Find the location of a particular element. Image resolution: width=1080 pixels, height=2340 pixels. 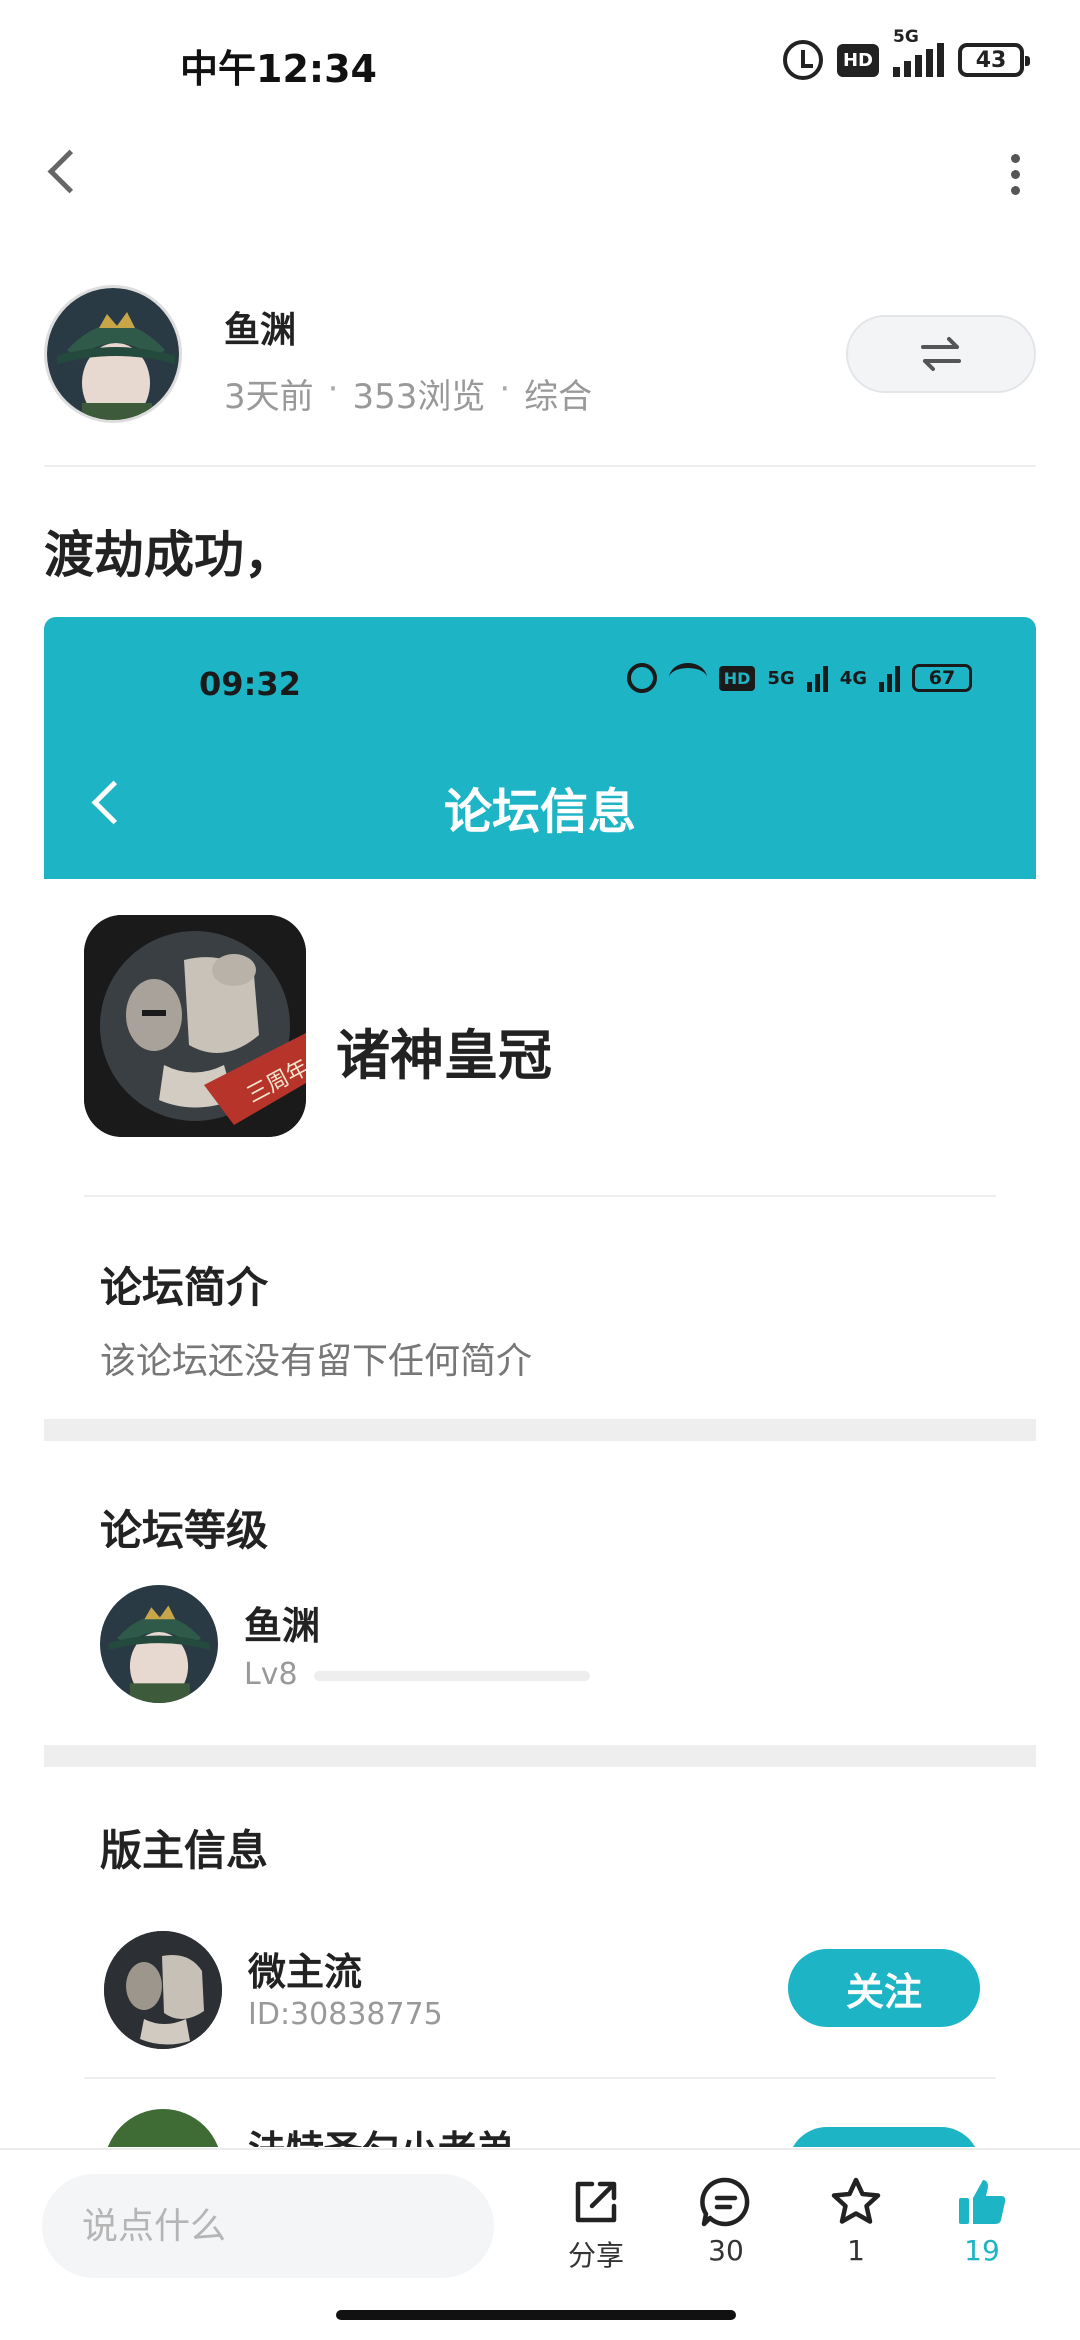

forum-name: 诸神皇冠 is located at coordinates (444, 1055).